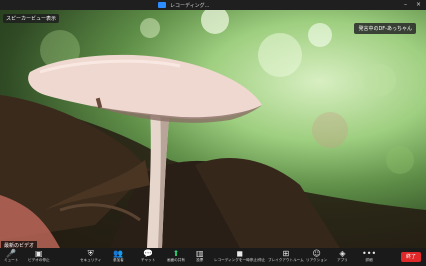  I want to click on participants-button: 👥 参加者, so click(118, 256).